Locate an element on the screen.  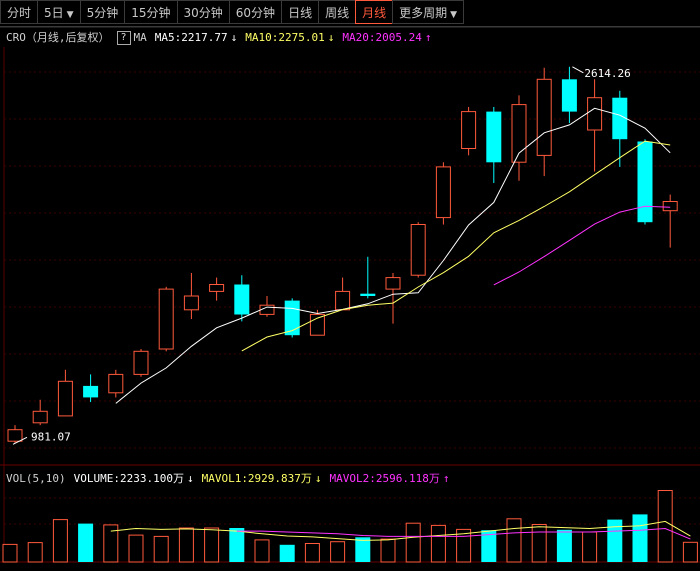
tab-4: 30分钟 is located at coordinates (203, 12).